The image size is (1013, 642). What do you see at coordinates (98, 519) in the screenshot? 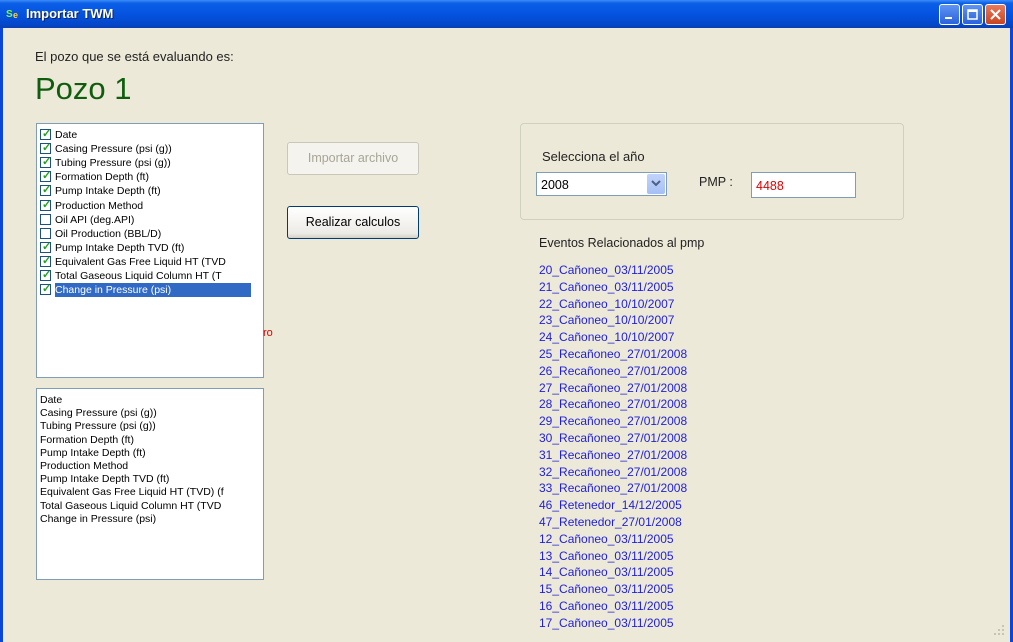
I see `list-item: Change in Pressure (psi)` at bounding box center [98, 519].